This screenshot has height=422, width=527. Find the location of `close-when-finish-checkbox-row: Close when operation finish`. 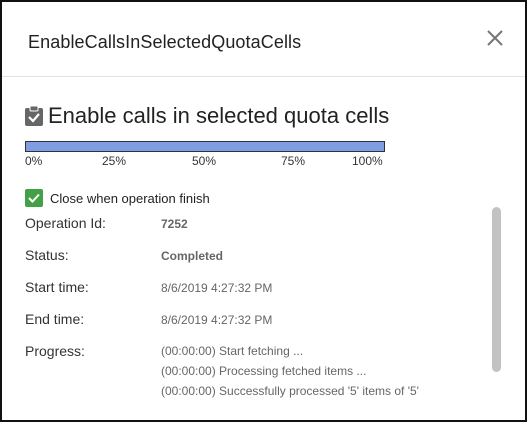

close-when-finish-checkbox-row: Close when operation finish is located at coordinates (117, 198).